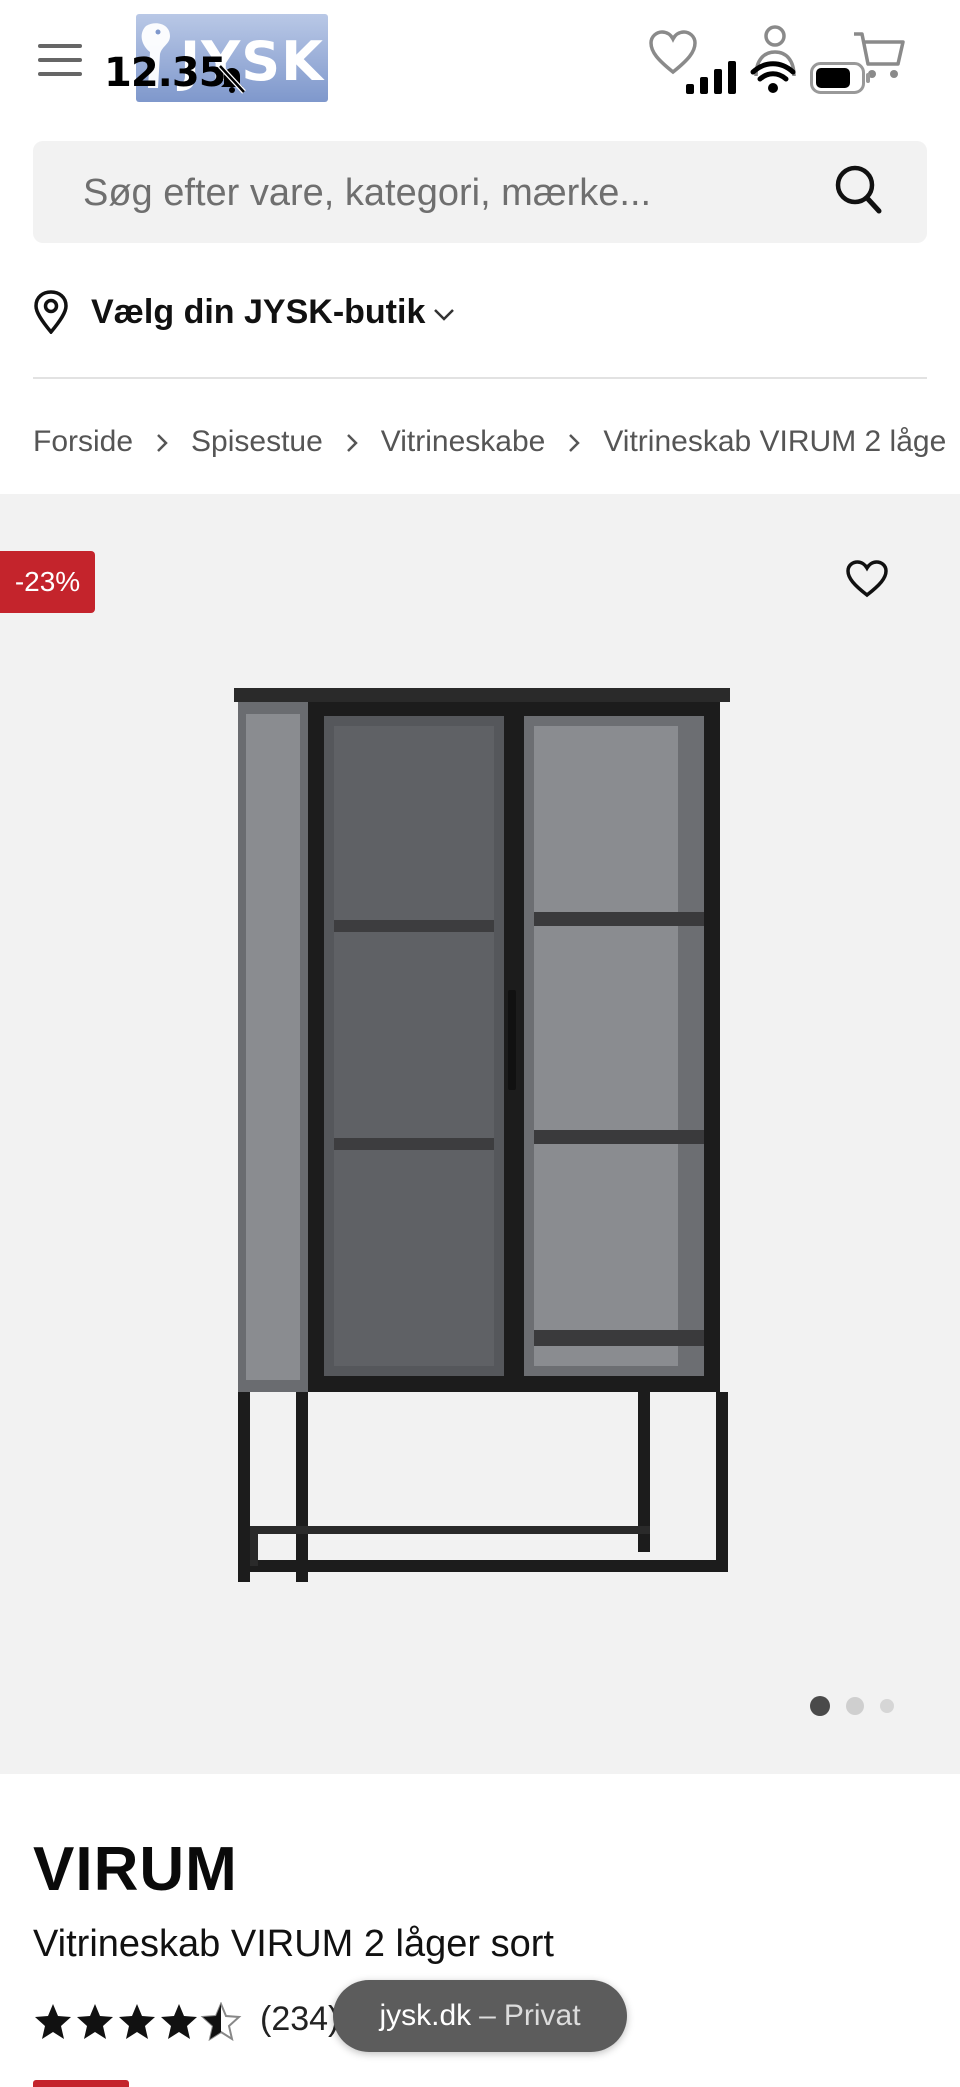 The height and width of the screenshot is (2087, 960). I want to click on search-input, so click(443, 193).